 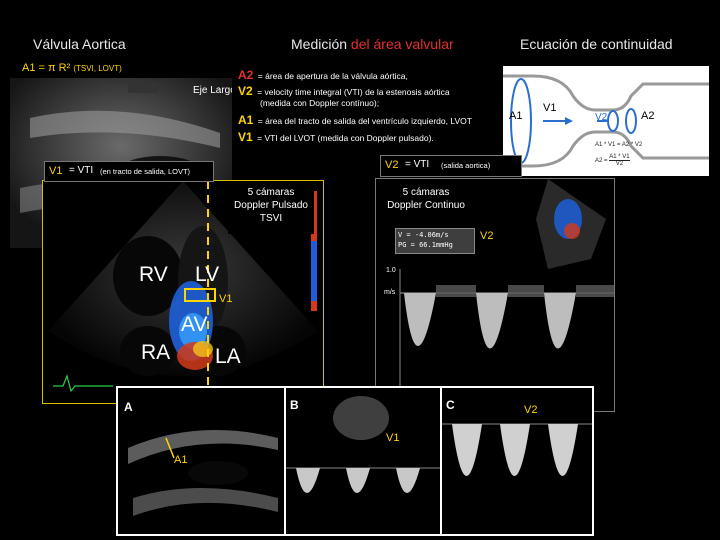 What do you see at coordinates (619, 157) in the screenshot?
I see `diagram-eq2-num: A1 * V1` at bounding box center [619, 157].